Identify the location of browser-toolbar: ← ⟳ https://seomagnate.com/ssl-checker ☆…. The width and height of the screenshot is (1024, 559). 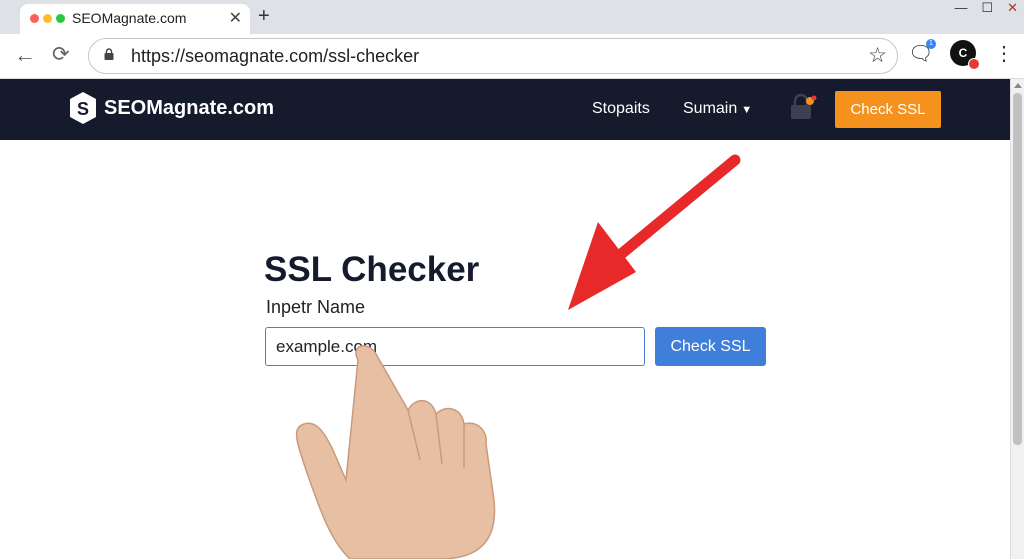
(512, 56).